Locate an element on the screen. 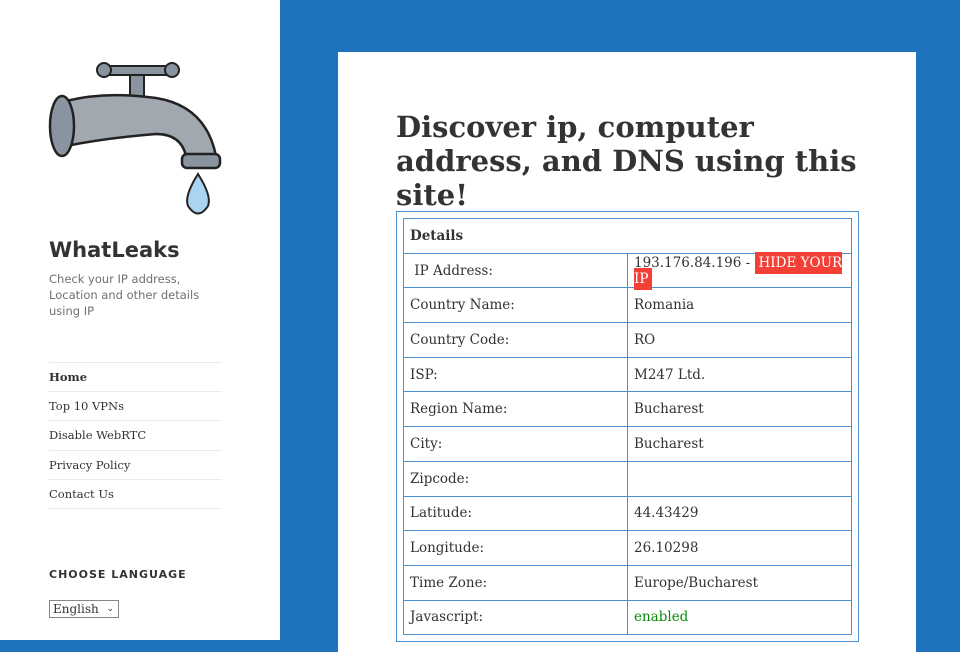 The width and height of the screenshot is (960, 652). table-row: Time Zone: Europe/Bucharest is located at coordinates (627, 582).